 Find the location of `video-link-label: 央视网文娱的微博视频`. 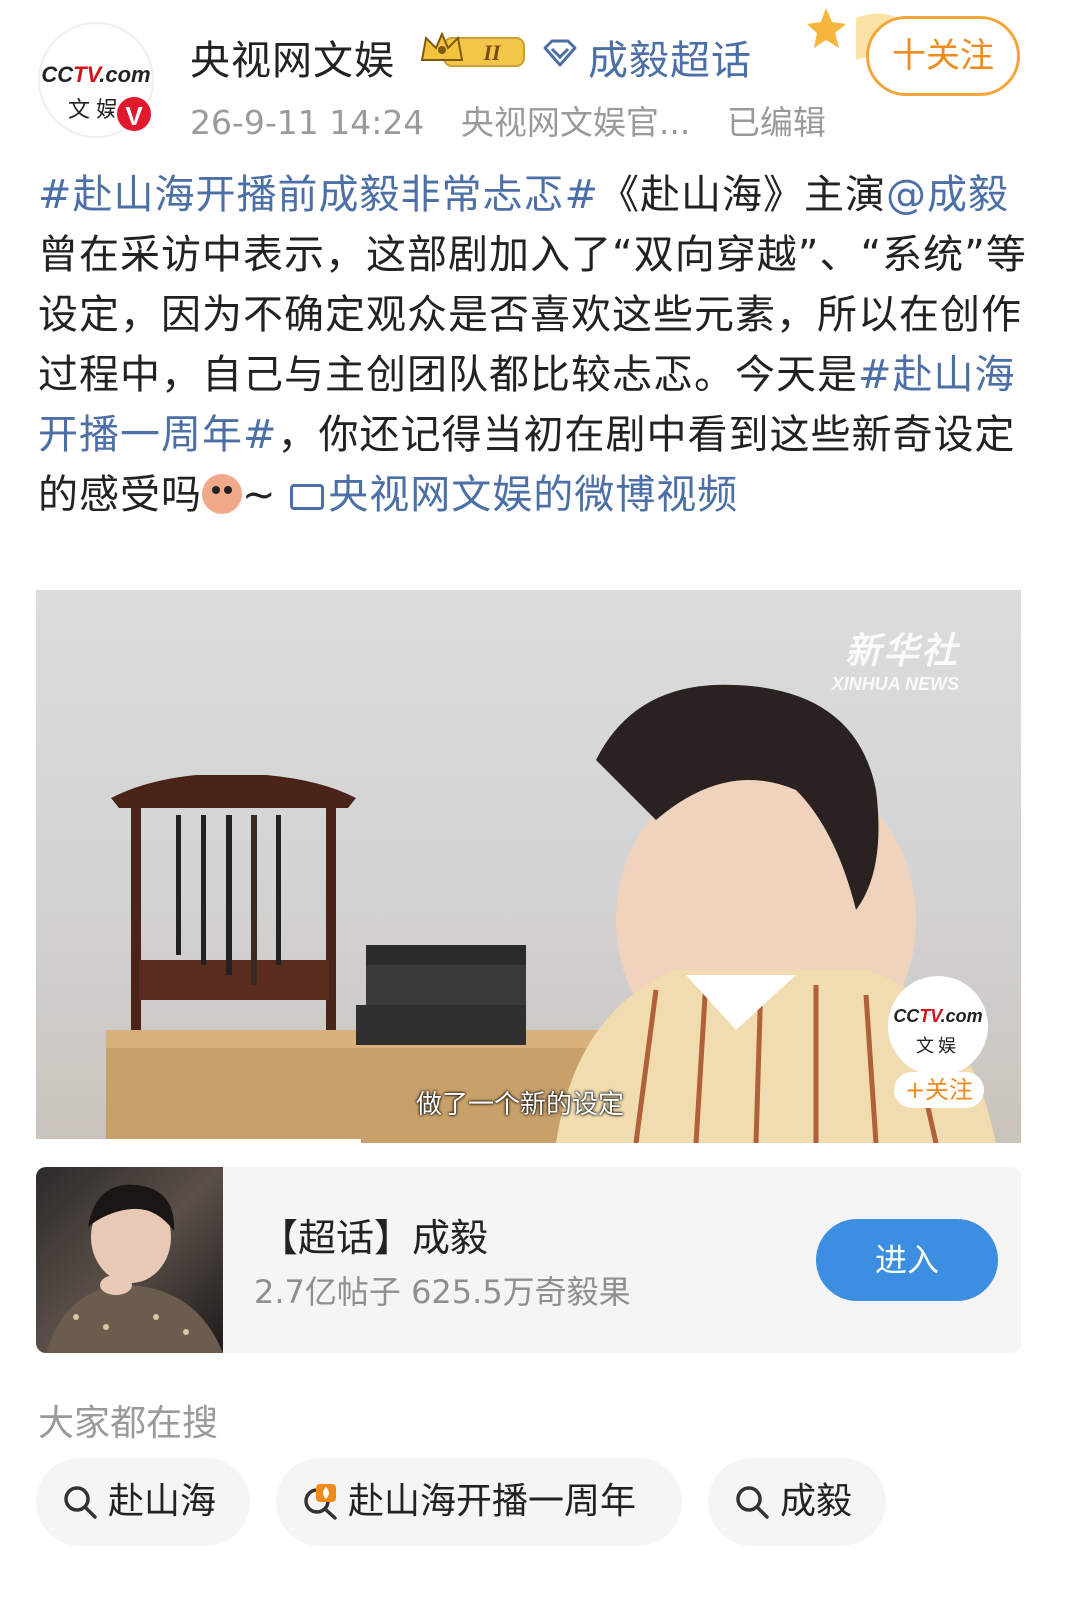

video-link-label: 央视网文娱的微博视频 is located at coordinates (533, 495).